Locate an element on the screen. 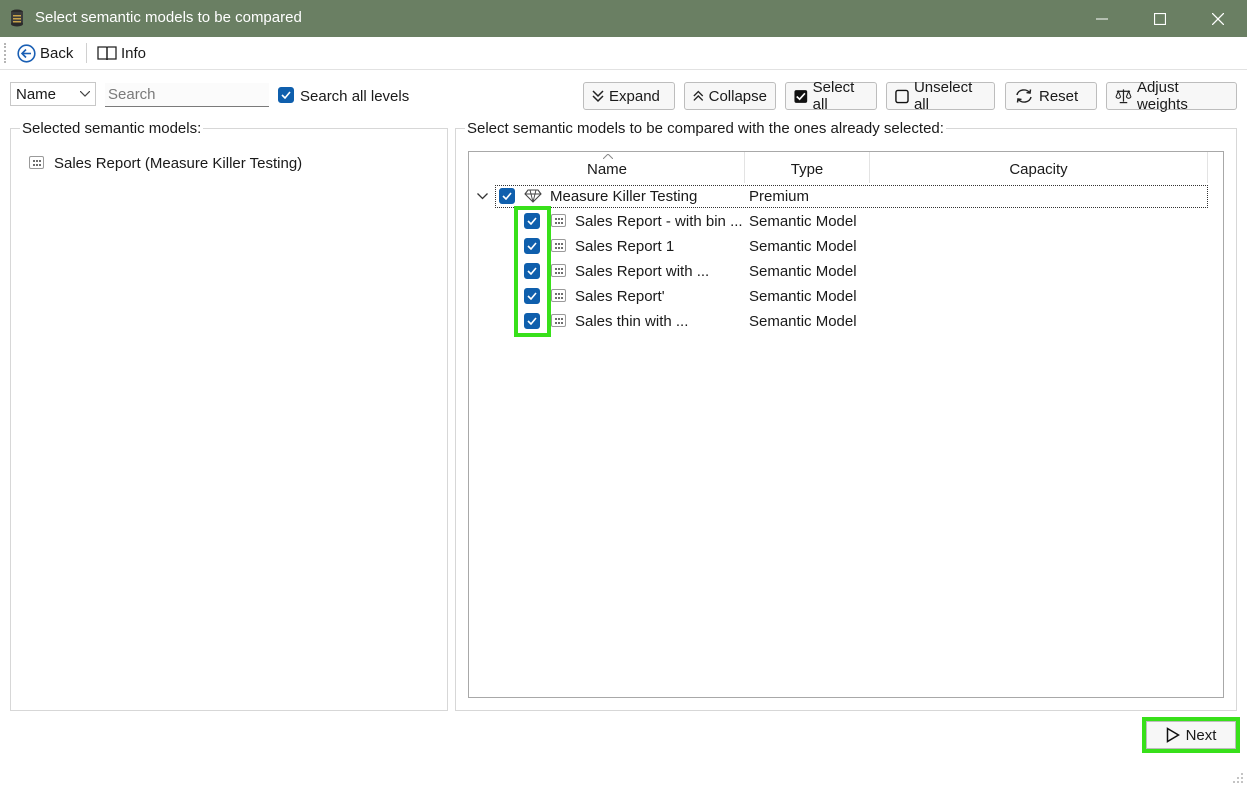  collapse-button: Collapse is located at coordinates (730, 96).